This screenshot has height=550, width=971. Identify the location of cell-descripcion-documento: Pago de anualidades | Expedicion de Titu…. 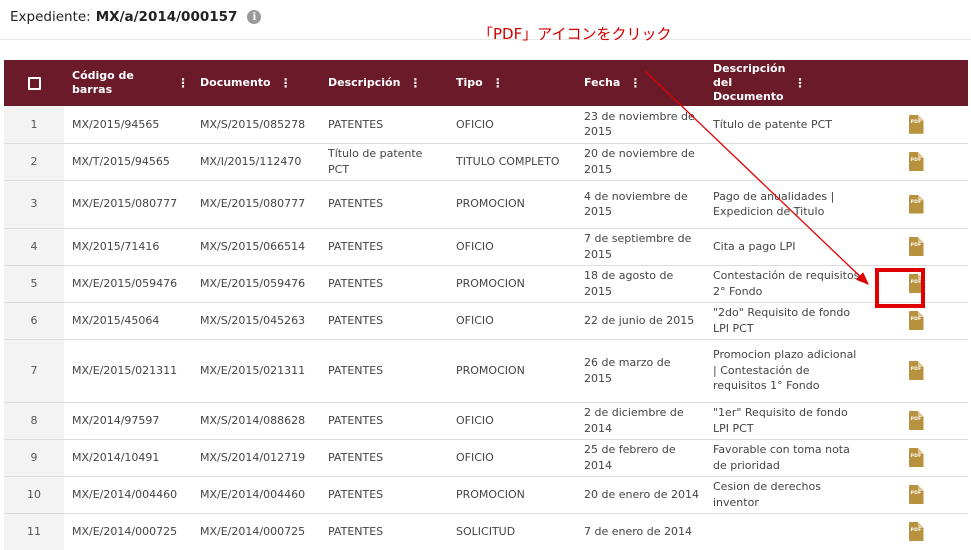
(774, 204).